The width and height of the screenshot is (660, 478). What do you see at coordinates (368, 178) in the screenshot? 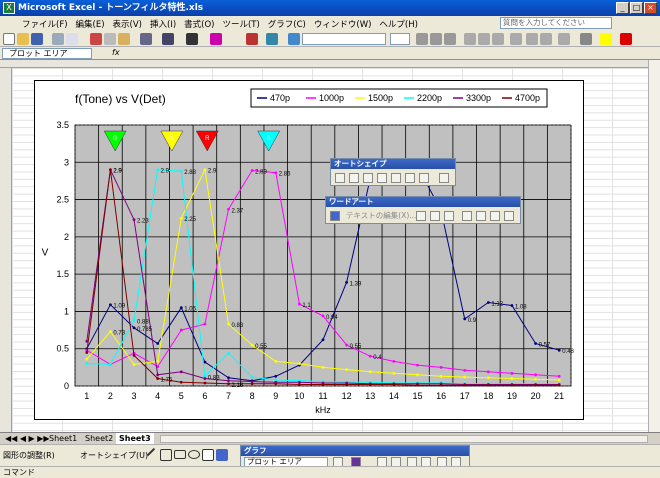
I see `basic-shapes-icon` at bounding box center [368, 178].